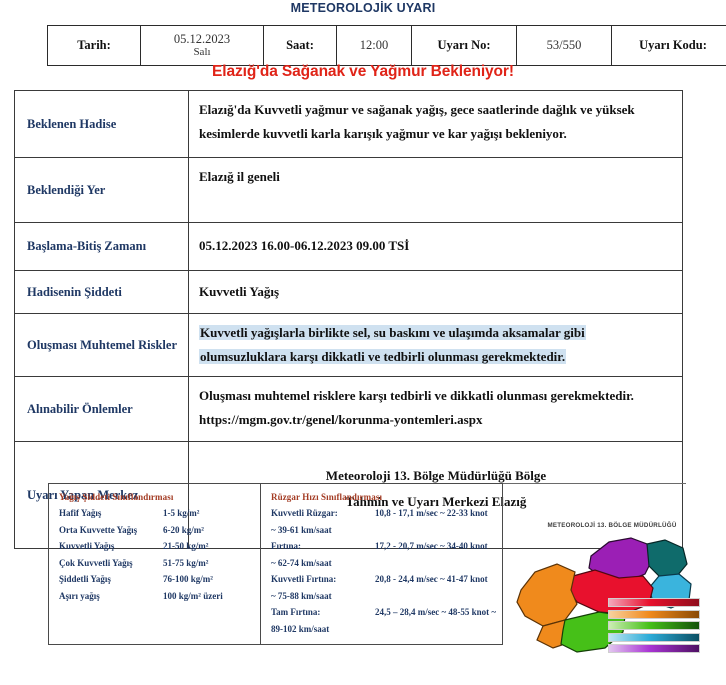  Describe the element at coordinates (431, 513) in the screenshot. I see `wind-value-0: 10,8 - 17,1 m/sec ~ 22-33 knot` at that location.